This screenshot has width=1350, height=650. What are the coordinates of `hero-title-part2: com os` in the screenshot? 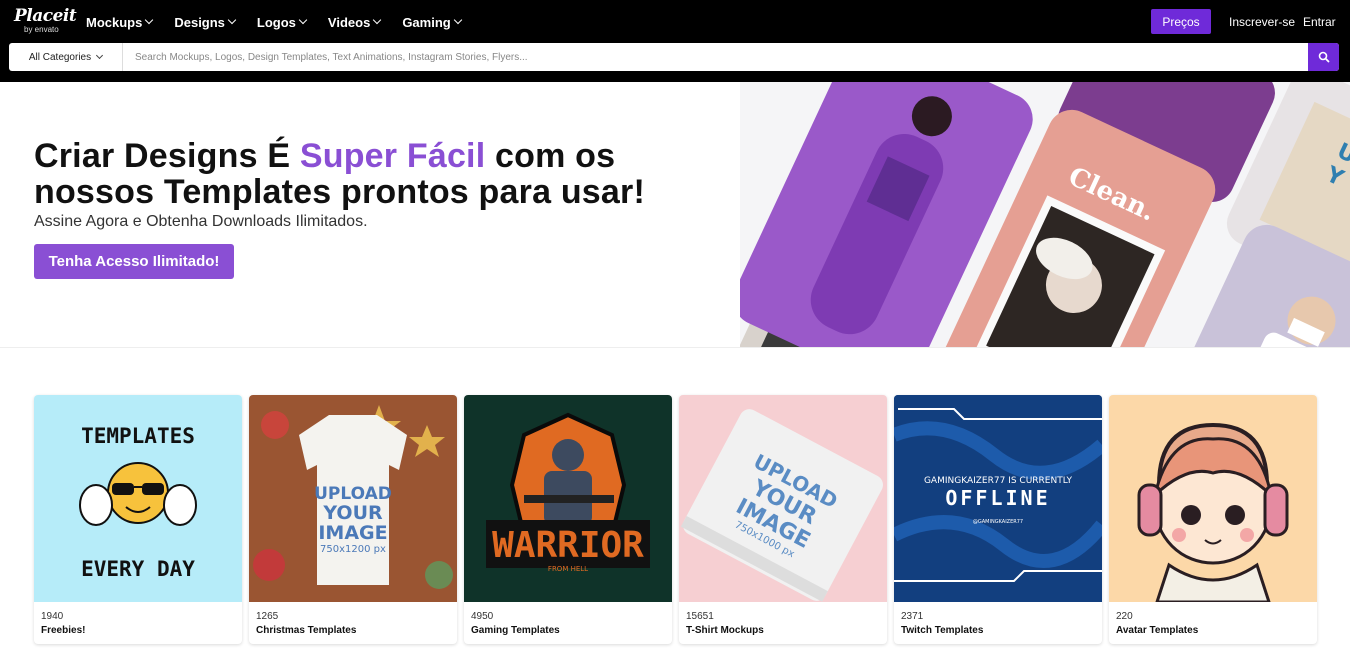 It's located at (550, 156).